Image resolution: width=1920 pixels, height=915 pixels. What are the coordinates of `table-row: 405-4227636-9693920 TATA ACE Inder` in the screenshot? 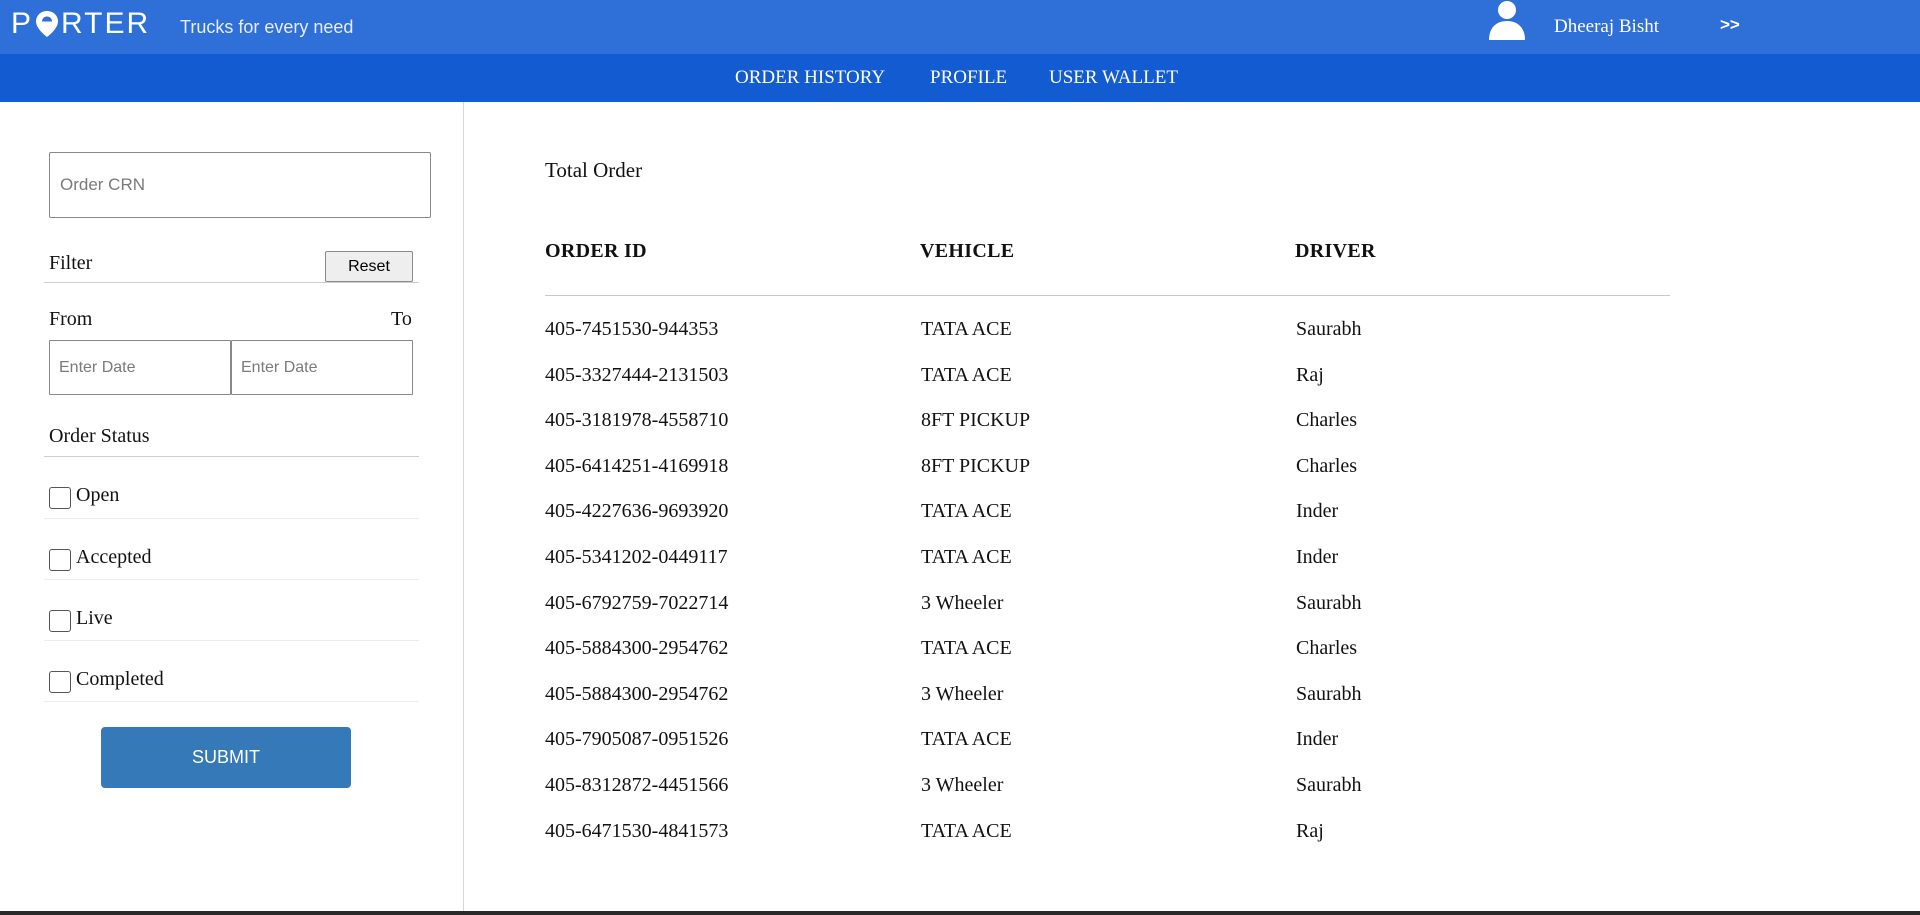 It's located at (850, 515).